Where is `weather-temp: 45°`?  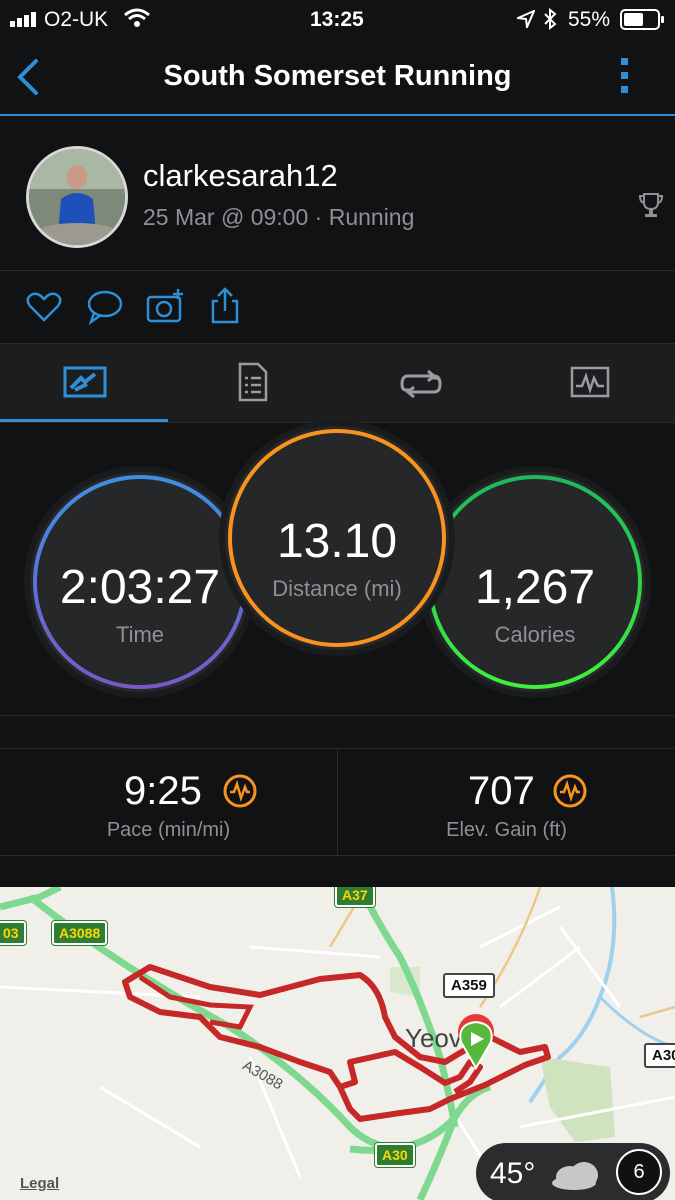 weather-temp: 45° is located at coordinates (513, 1173).